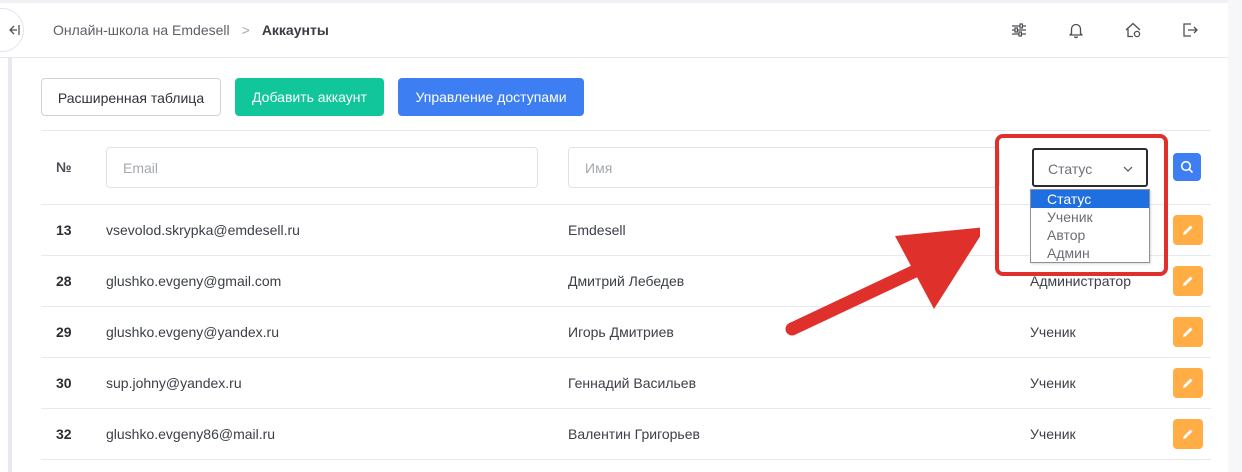  What do you see at coordinates (64, 281) in the screenshot?
I see `cell-id: 28` at bounding box center [64, 281].